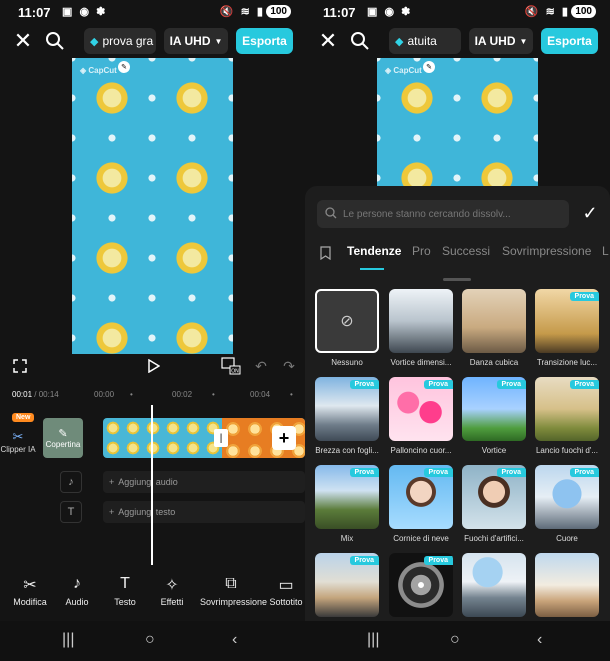 This screenshot has width=610, height=661. What do you see at coordinates (77, 591) in the screenshot?
I see `tool-audio: ♪ Audio` at bounding box center [77, 591].